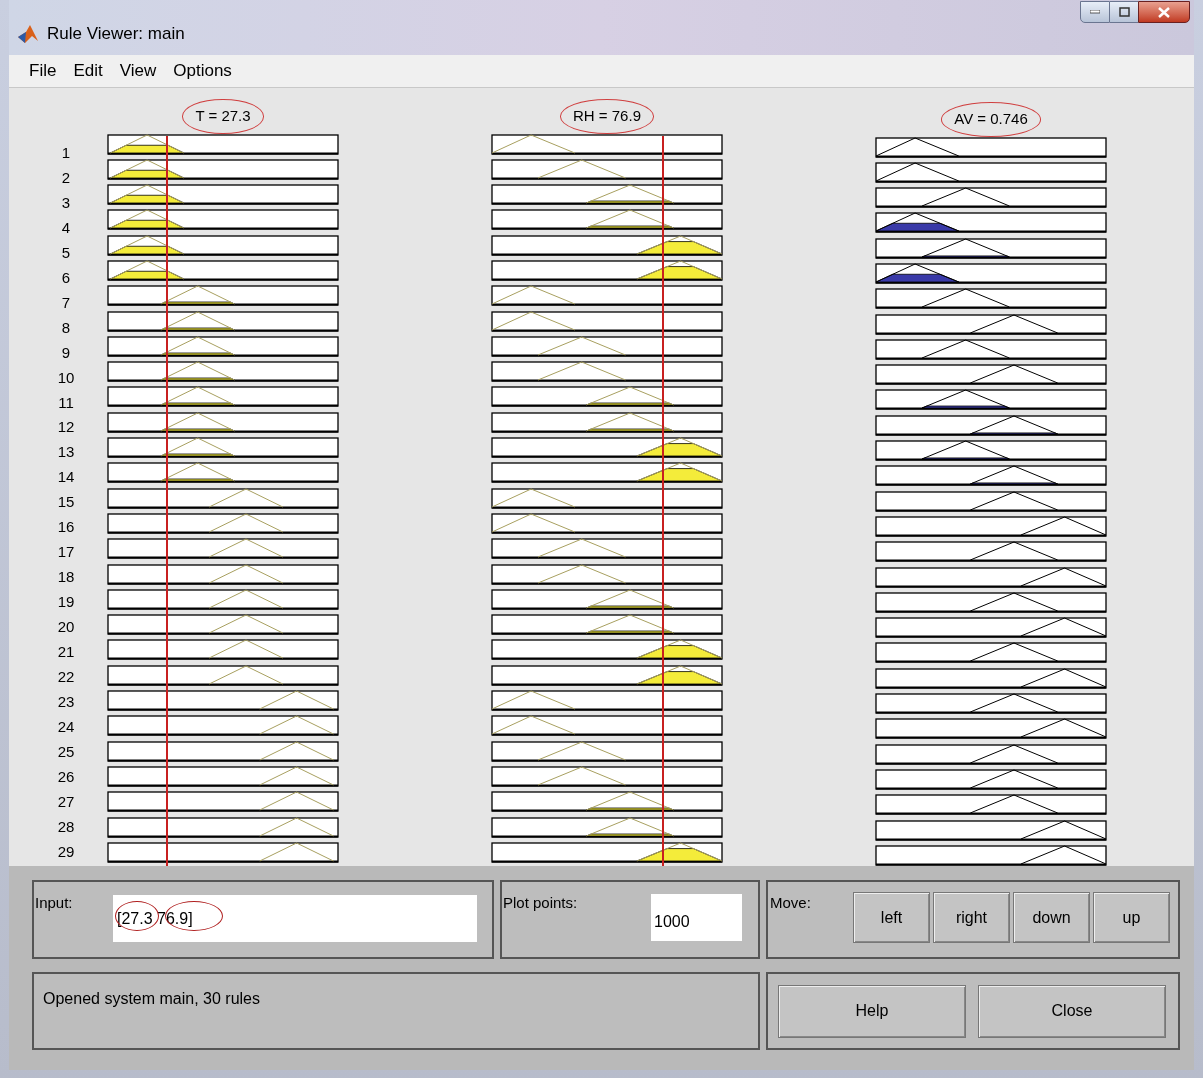 This screenshot has width=1203, height=1078. Describe the element at coordinates (696, 917) in the screenshot. I see `plot-points-field: 1000` at that location.